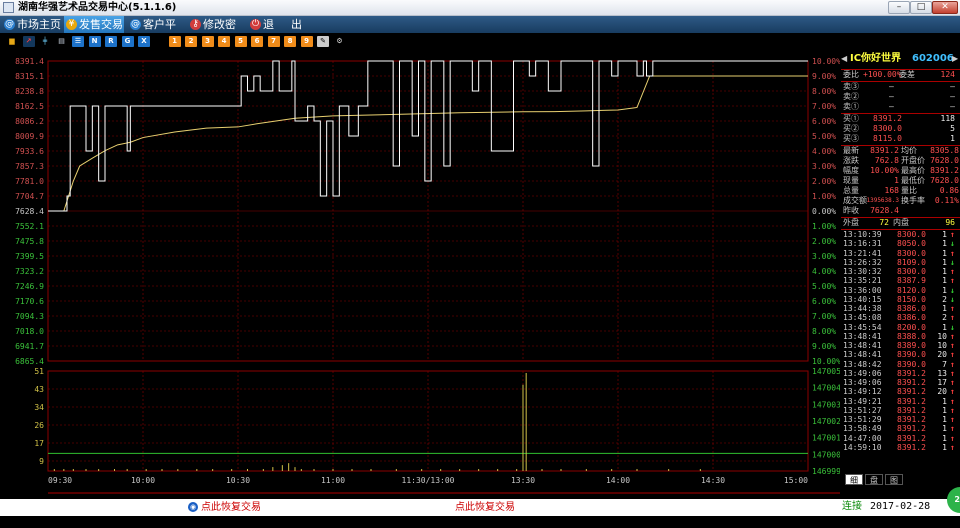 The image size is (960, 528). I want to click on buy-level-row: 买② 8300.0 5, so click(900, 129).